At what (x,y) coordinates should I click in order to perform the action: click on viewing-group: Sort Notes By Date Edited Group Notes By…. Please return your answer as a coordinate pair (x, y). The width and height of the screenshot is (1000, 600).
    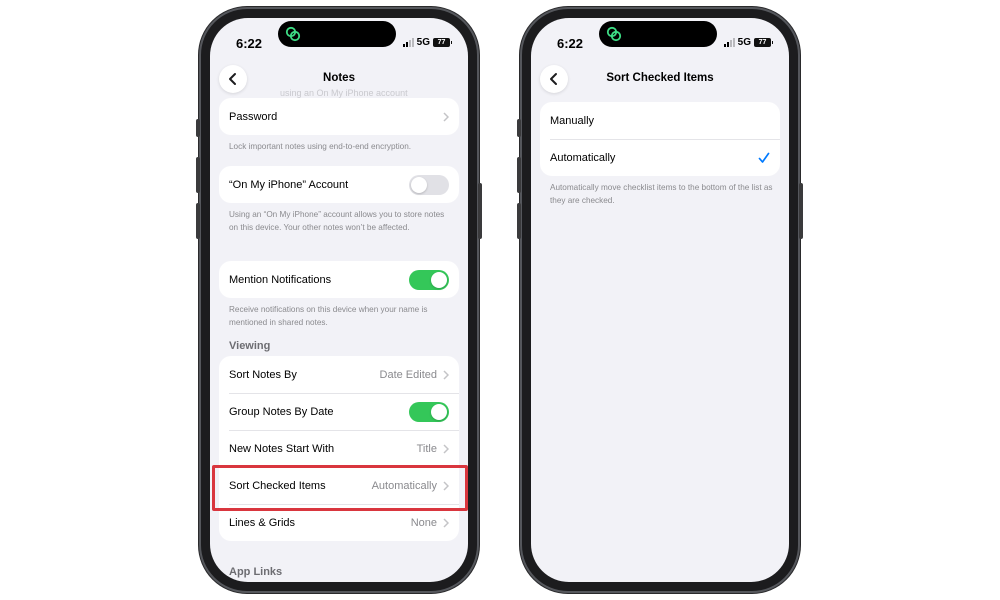
    Looking at the image, I should click on (339, 448).